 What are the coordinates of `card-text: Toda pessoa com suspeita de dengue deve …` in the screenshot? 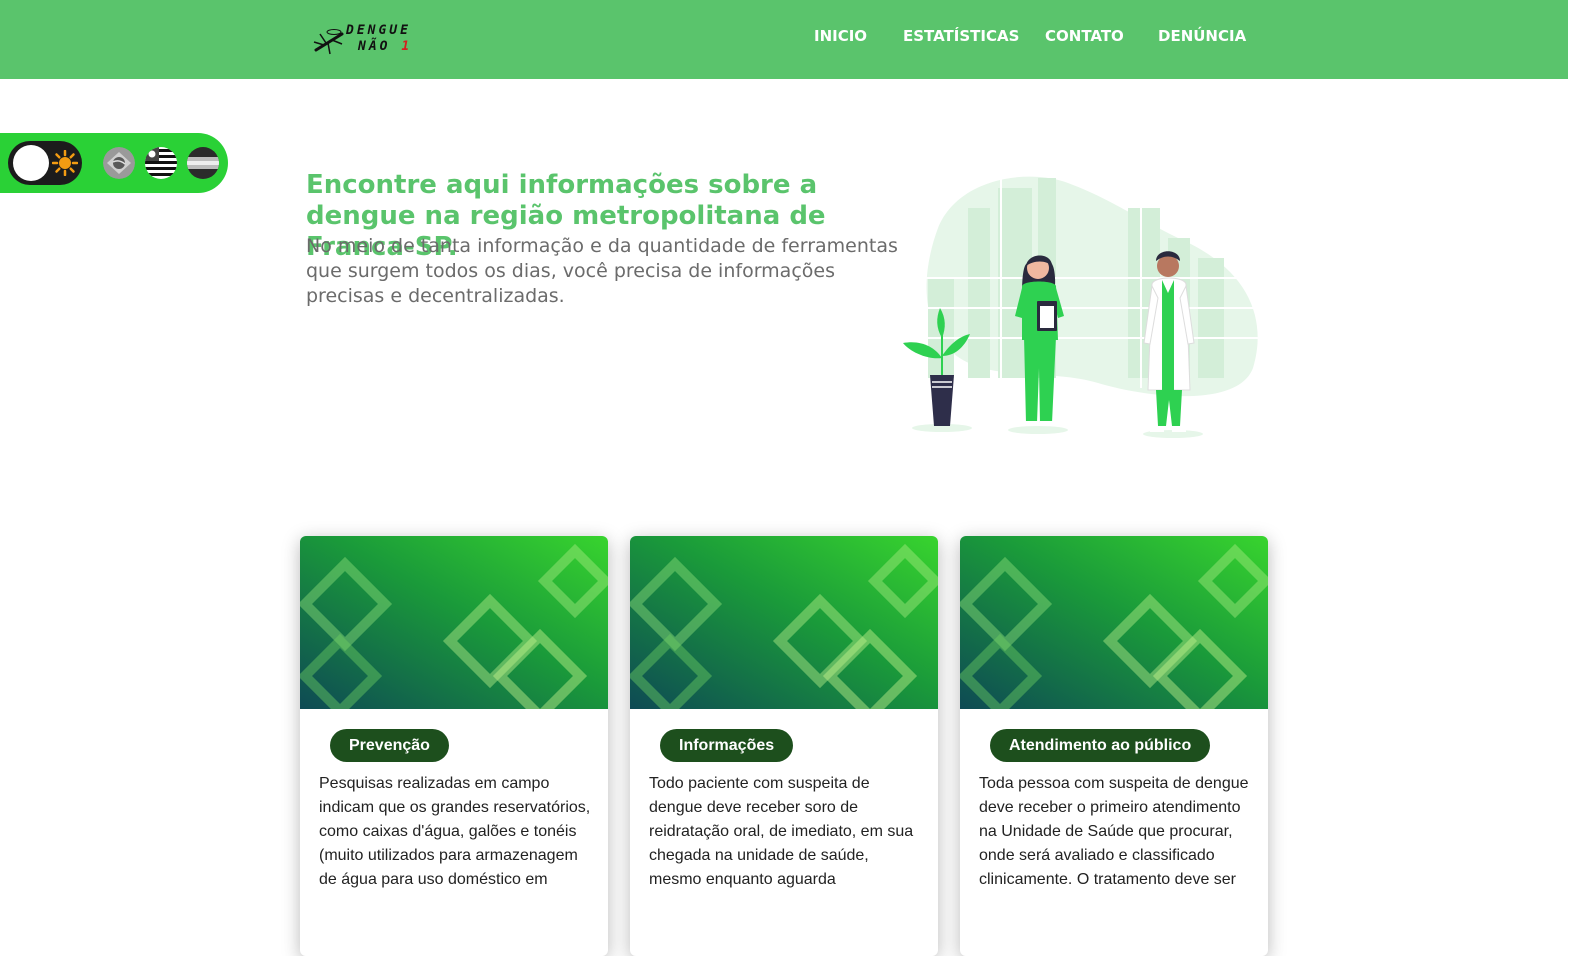 It's located at (1114, 831).